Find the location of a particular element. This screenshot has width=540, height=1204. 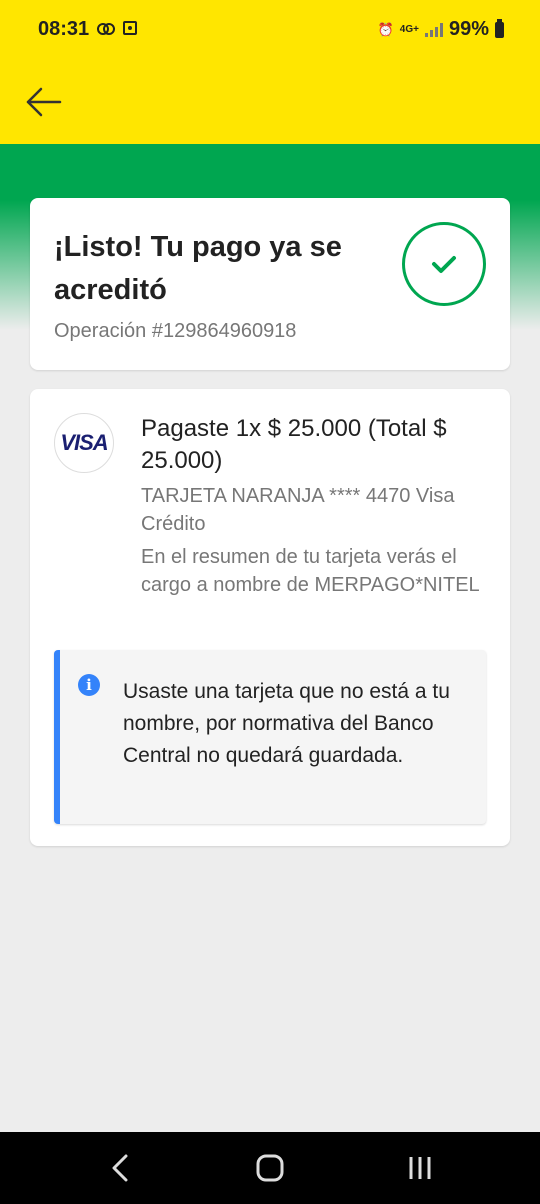

info-icon: i is located at coordinates (89, 685).